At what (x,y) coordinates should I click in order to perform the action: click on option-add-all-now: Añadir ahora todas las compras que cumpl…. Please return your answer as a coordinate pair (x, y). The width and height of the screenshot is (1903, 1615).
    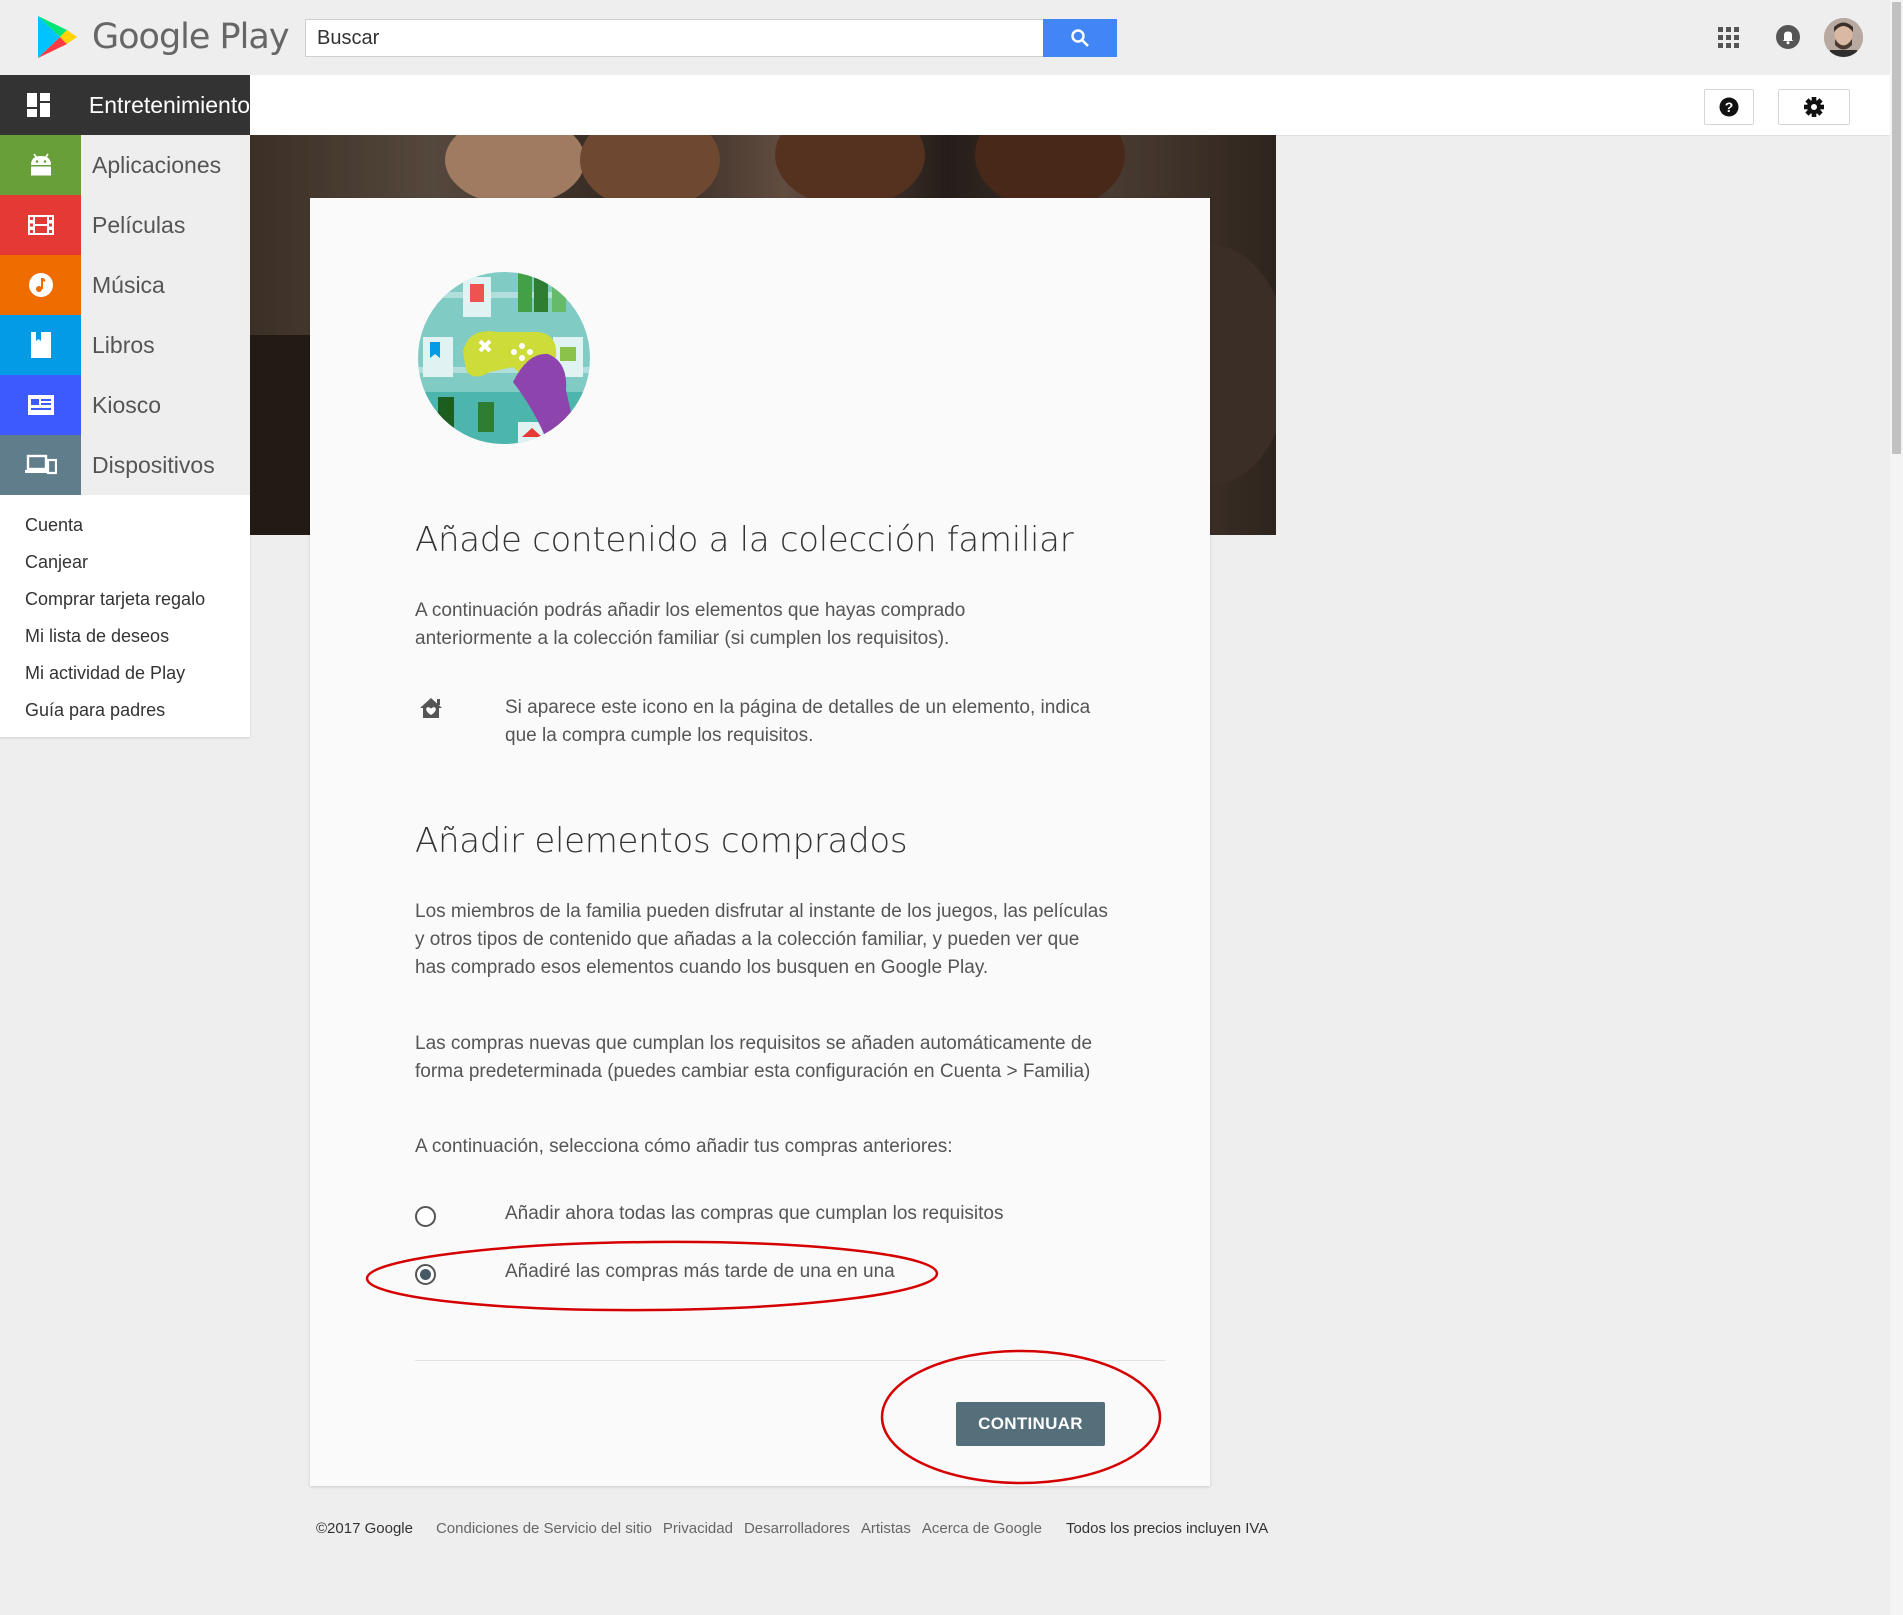
    Looking at the image, I should click on (709, 1215).